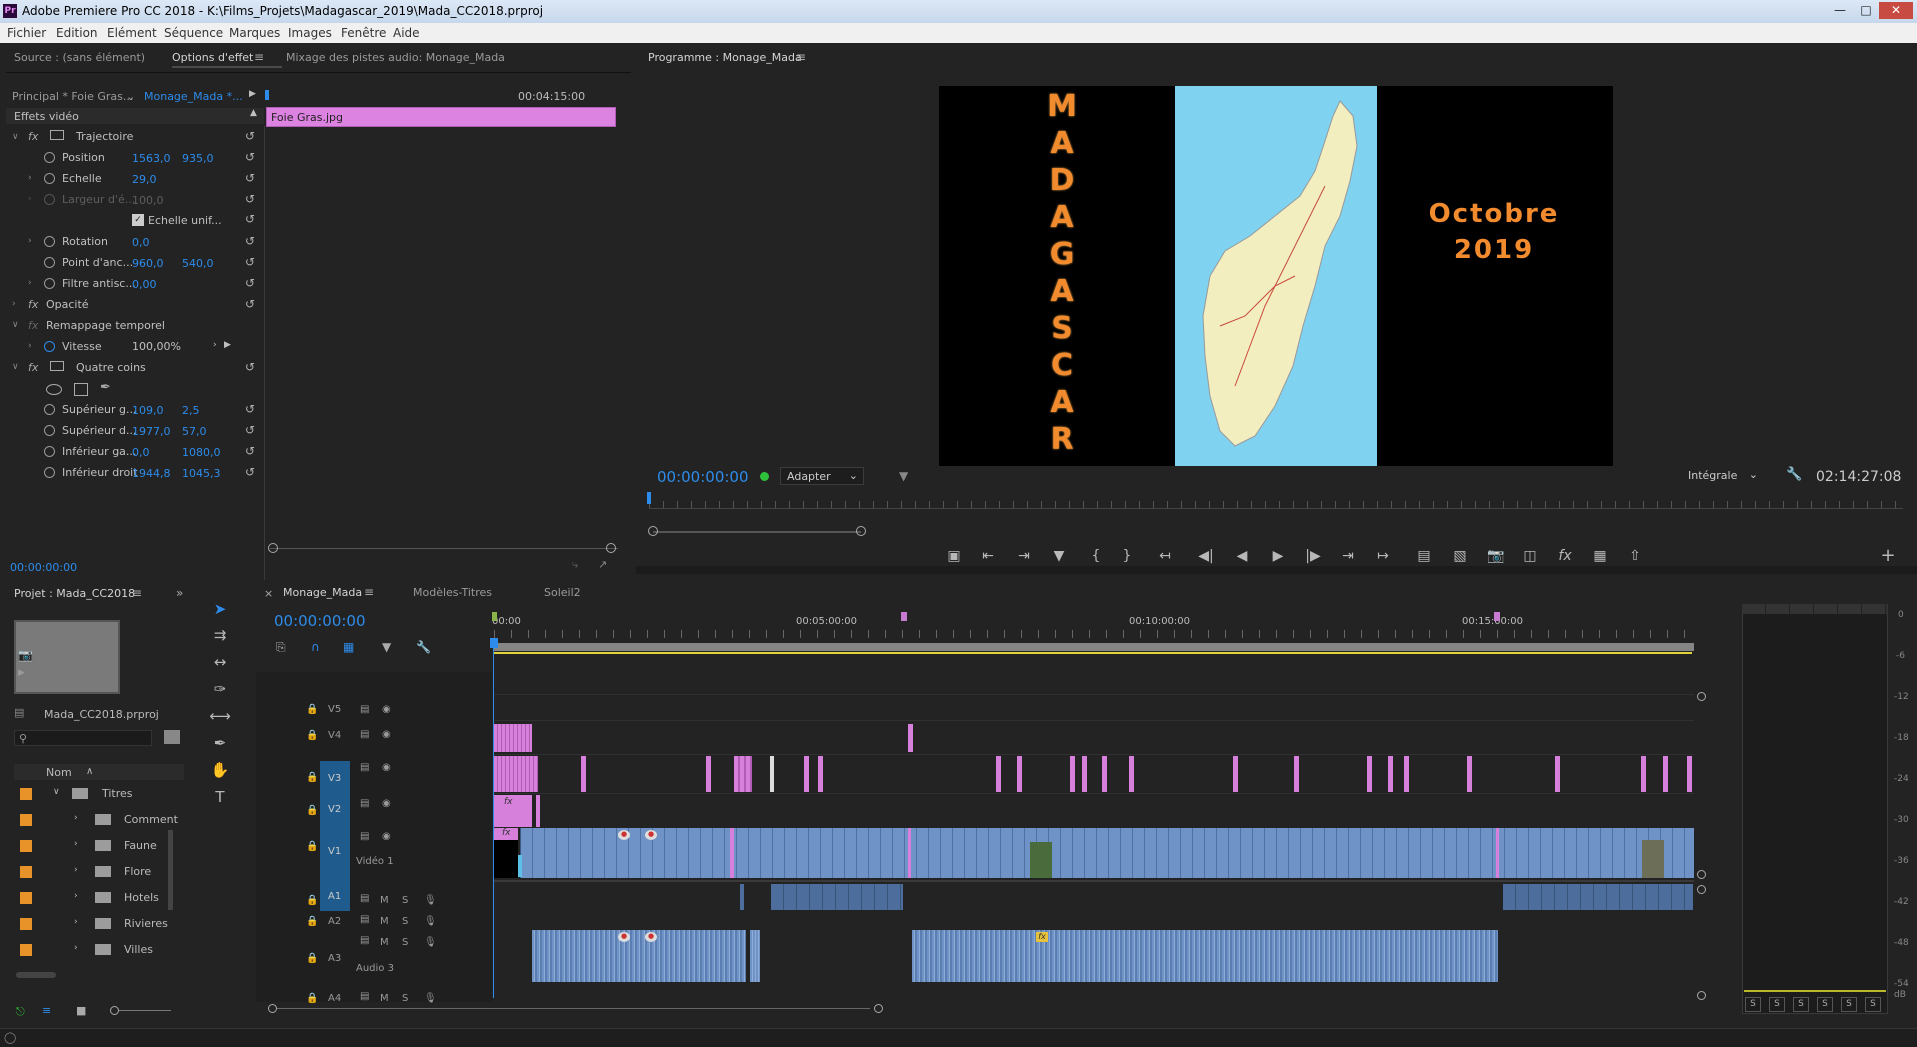  What do you see at coordinates (335, 897) in the screenshot?
I see `a1-source-patch: A1` at bounding box center [335, 897].